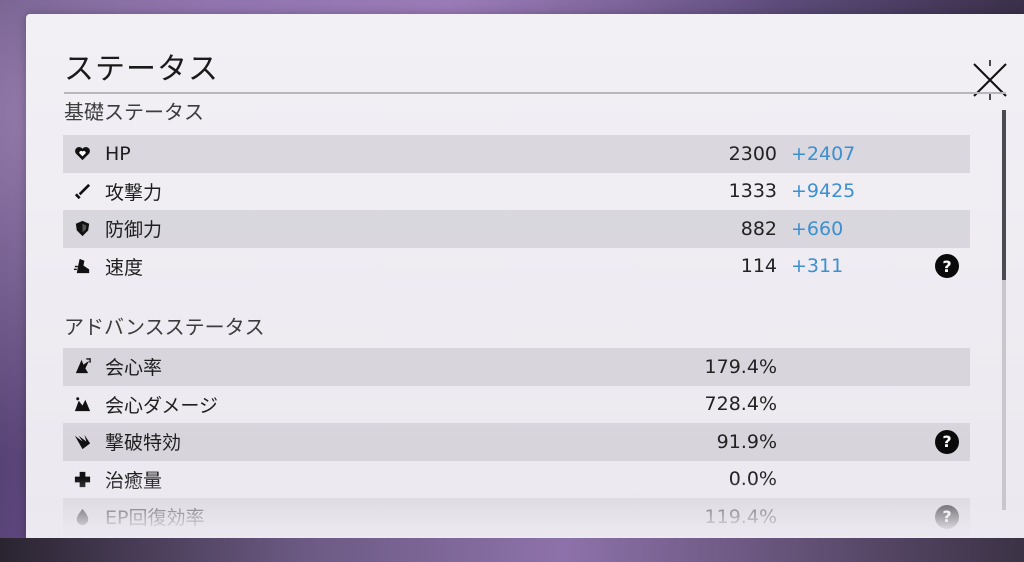 The height and width of the screenshot is (562, 1024). What do you see at coordinates (516, 405) in the screenshot?
I see `stat-row-crit-damage: 会心ダメージ 728.4%` at bounding box center [516, 405].